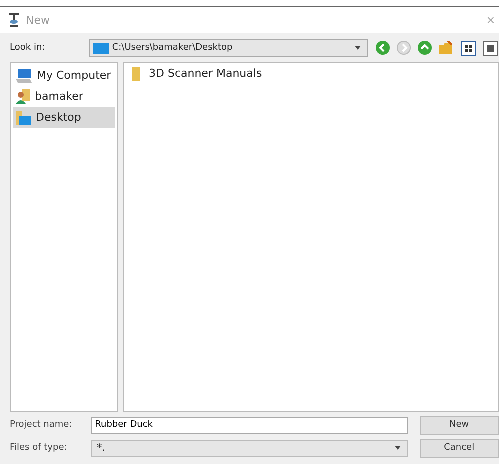  Describe the element at coordinates (383, 48) in the screenshot. I see `back-icon` at that location.